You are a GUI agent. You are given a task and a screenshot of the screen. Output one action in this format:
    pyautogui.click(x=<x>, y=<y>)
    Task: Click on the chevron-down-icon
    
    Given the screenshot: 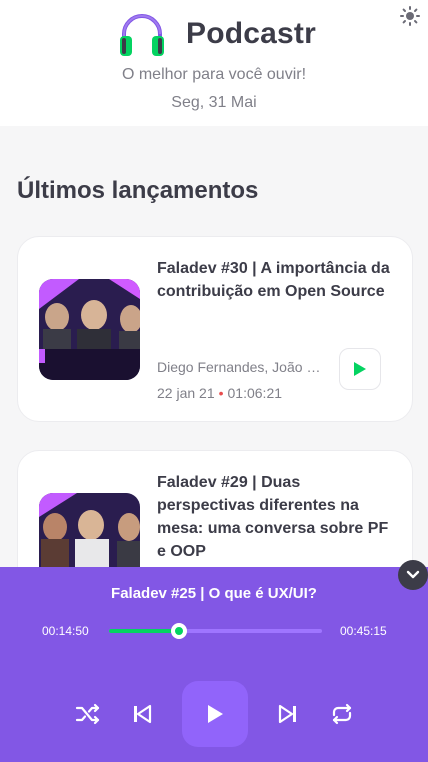 What is the action you would take?
    pyautogui.click(x=413, y=574)
    